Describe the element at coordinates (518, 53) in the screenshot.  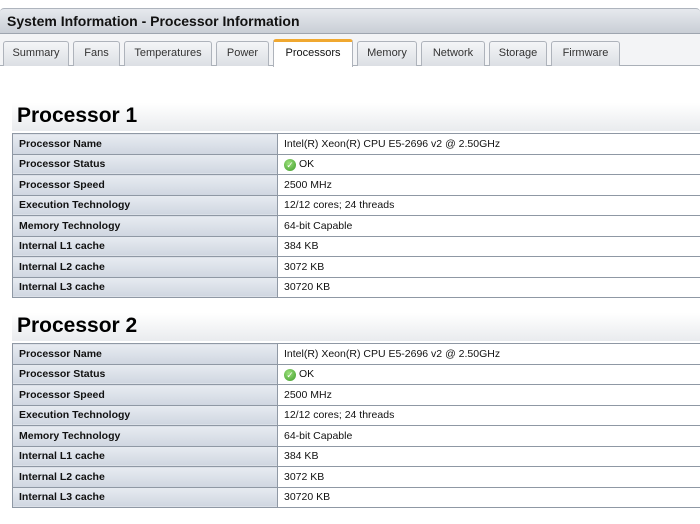
I see `tab-storage: Storage` at that location.